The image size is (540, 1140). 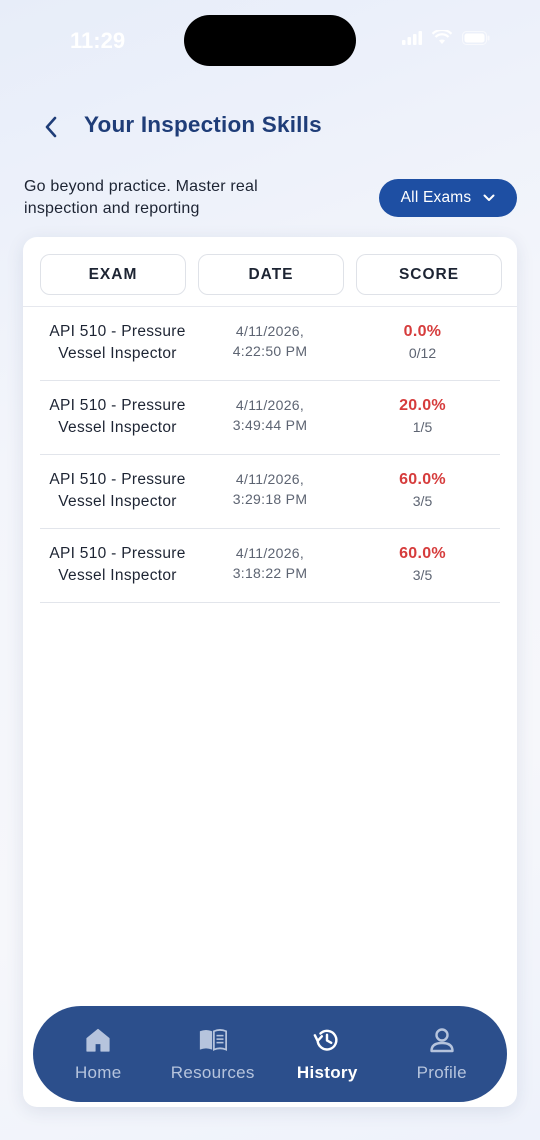 I want to click on page-title: Your Inspection Skills, so click(x=203, y=124).